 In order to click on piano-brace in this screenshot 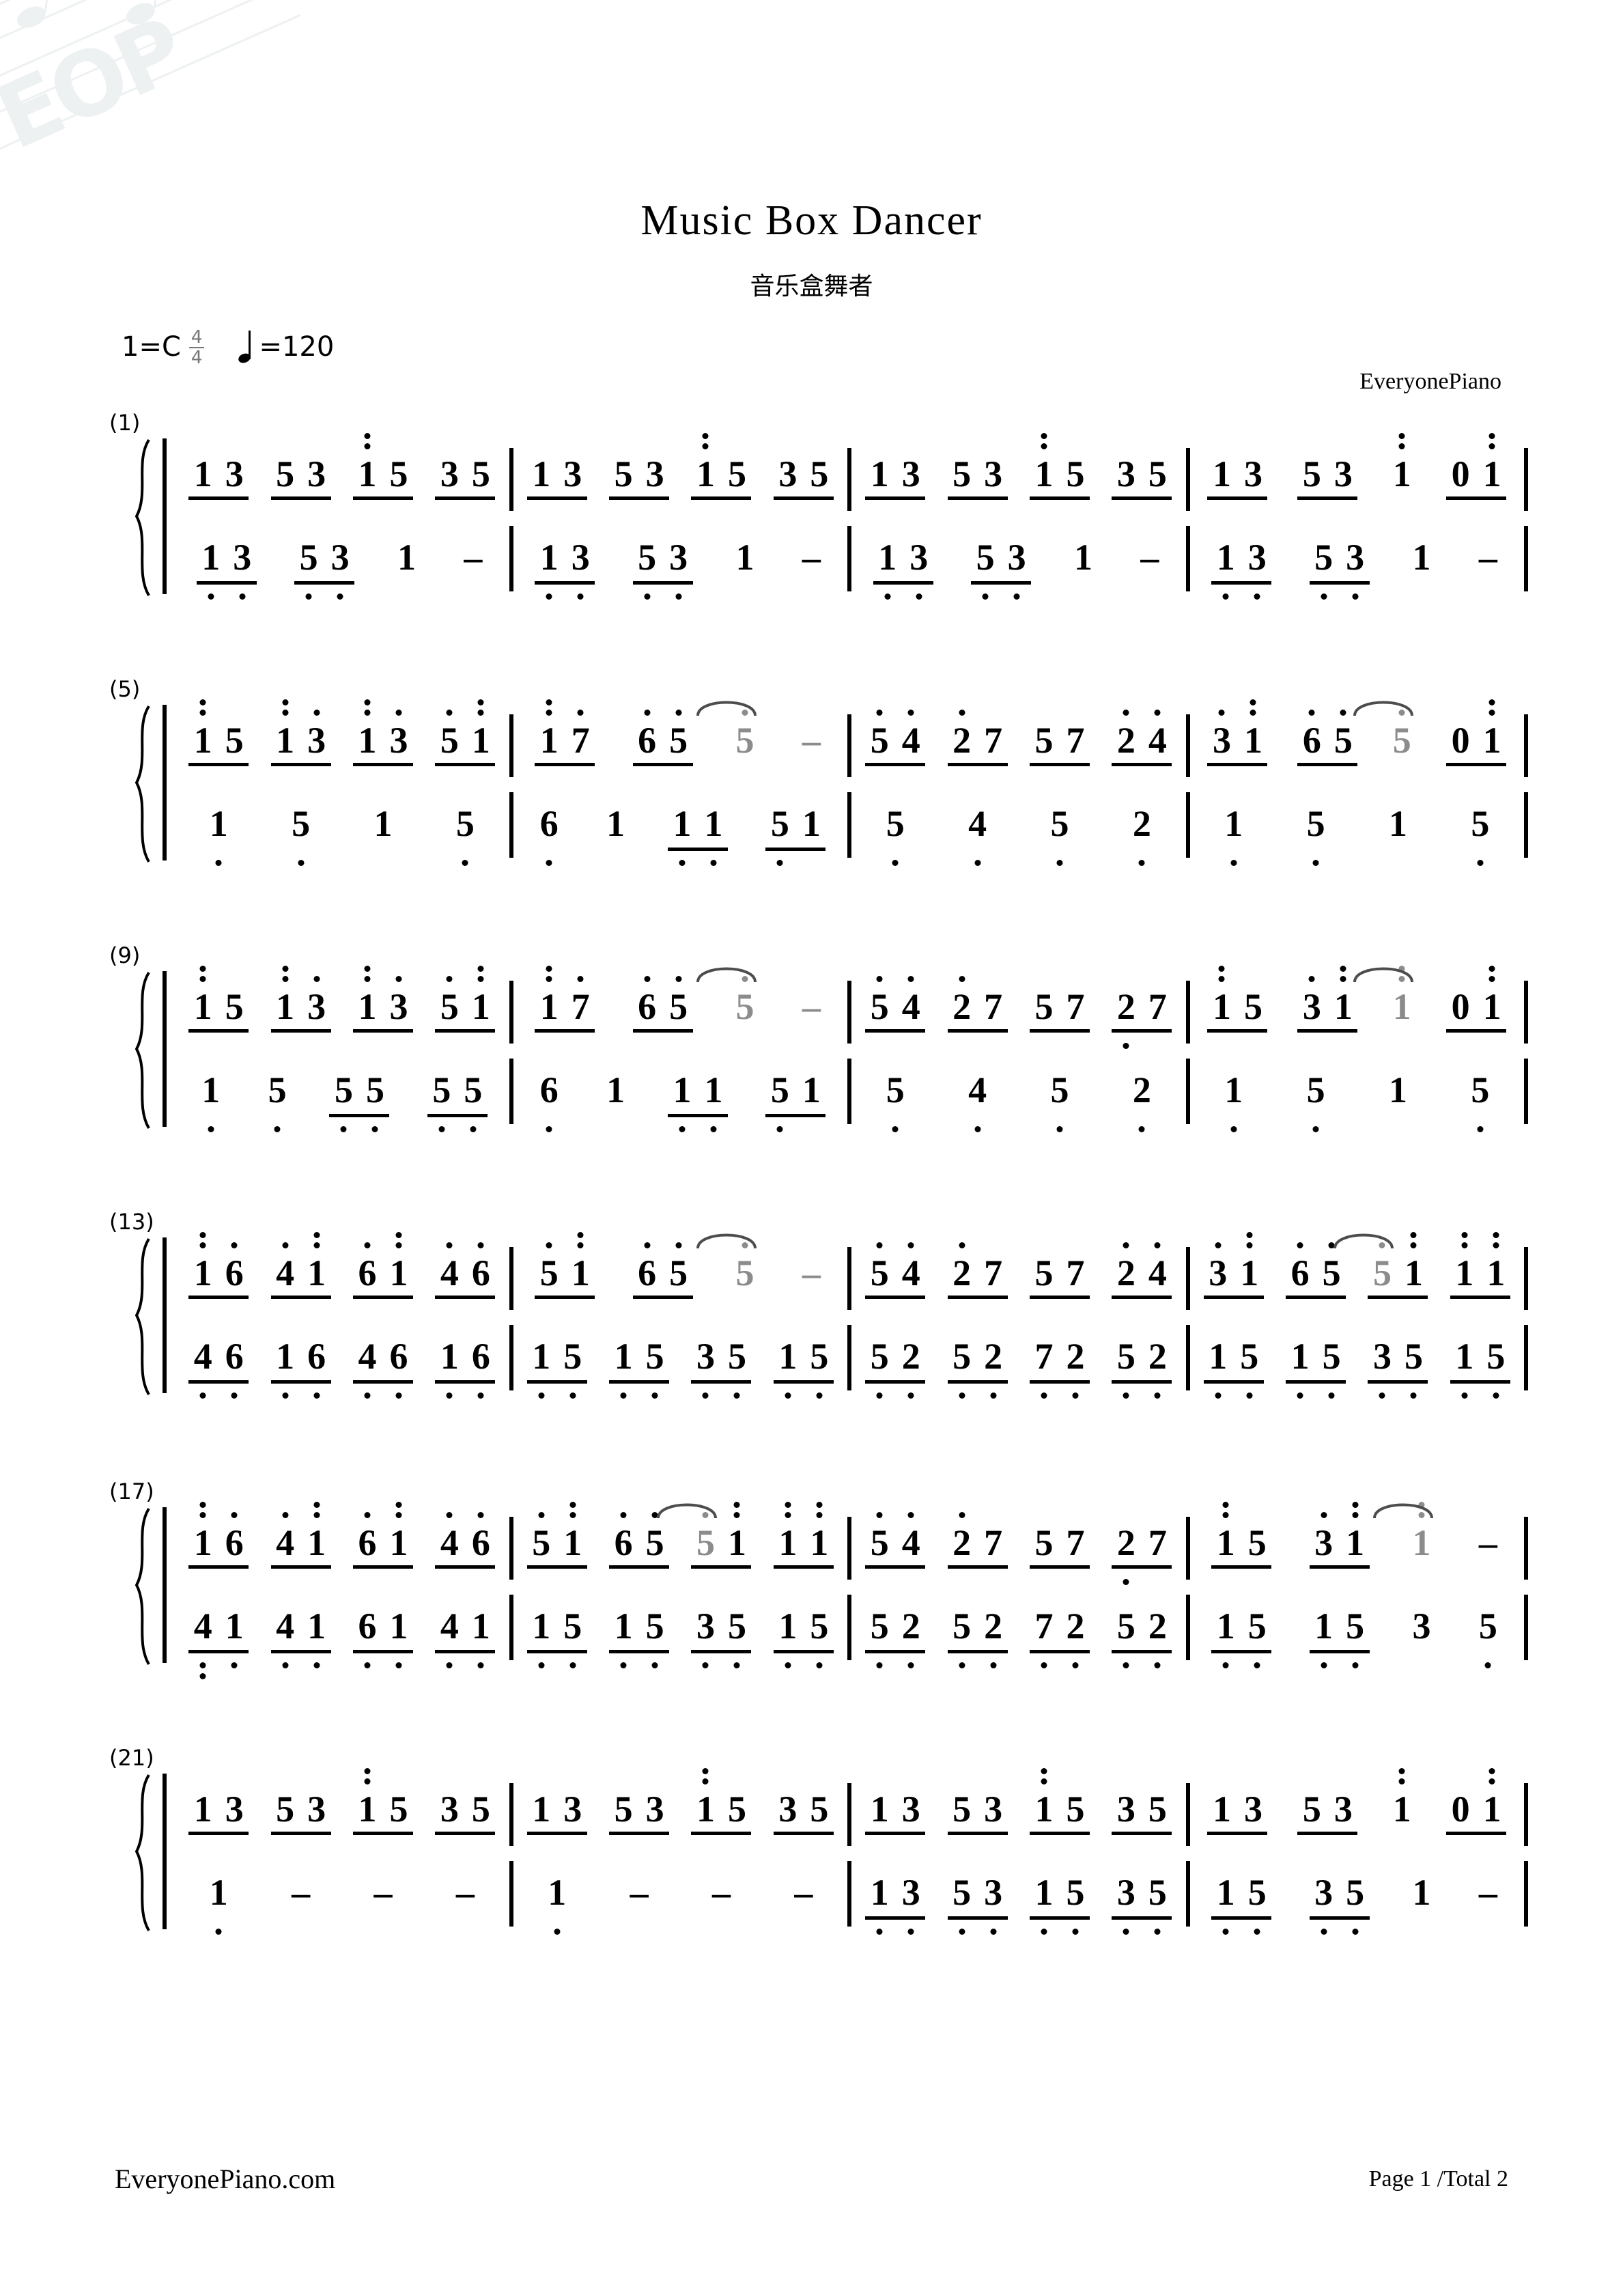, I will do `click(141, 1316)`.